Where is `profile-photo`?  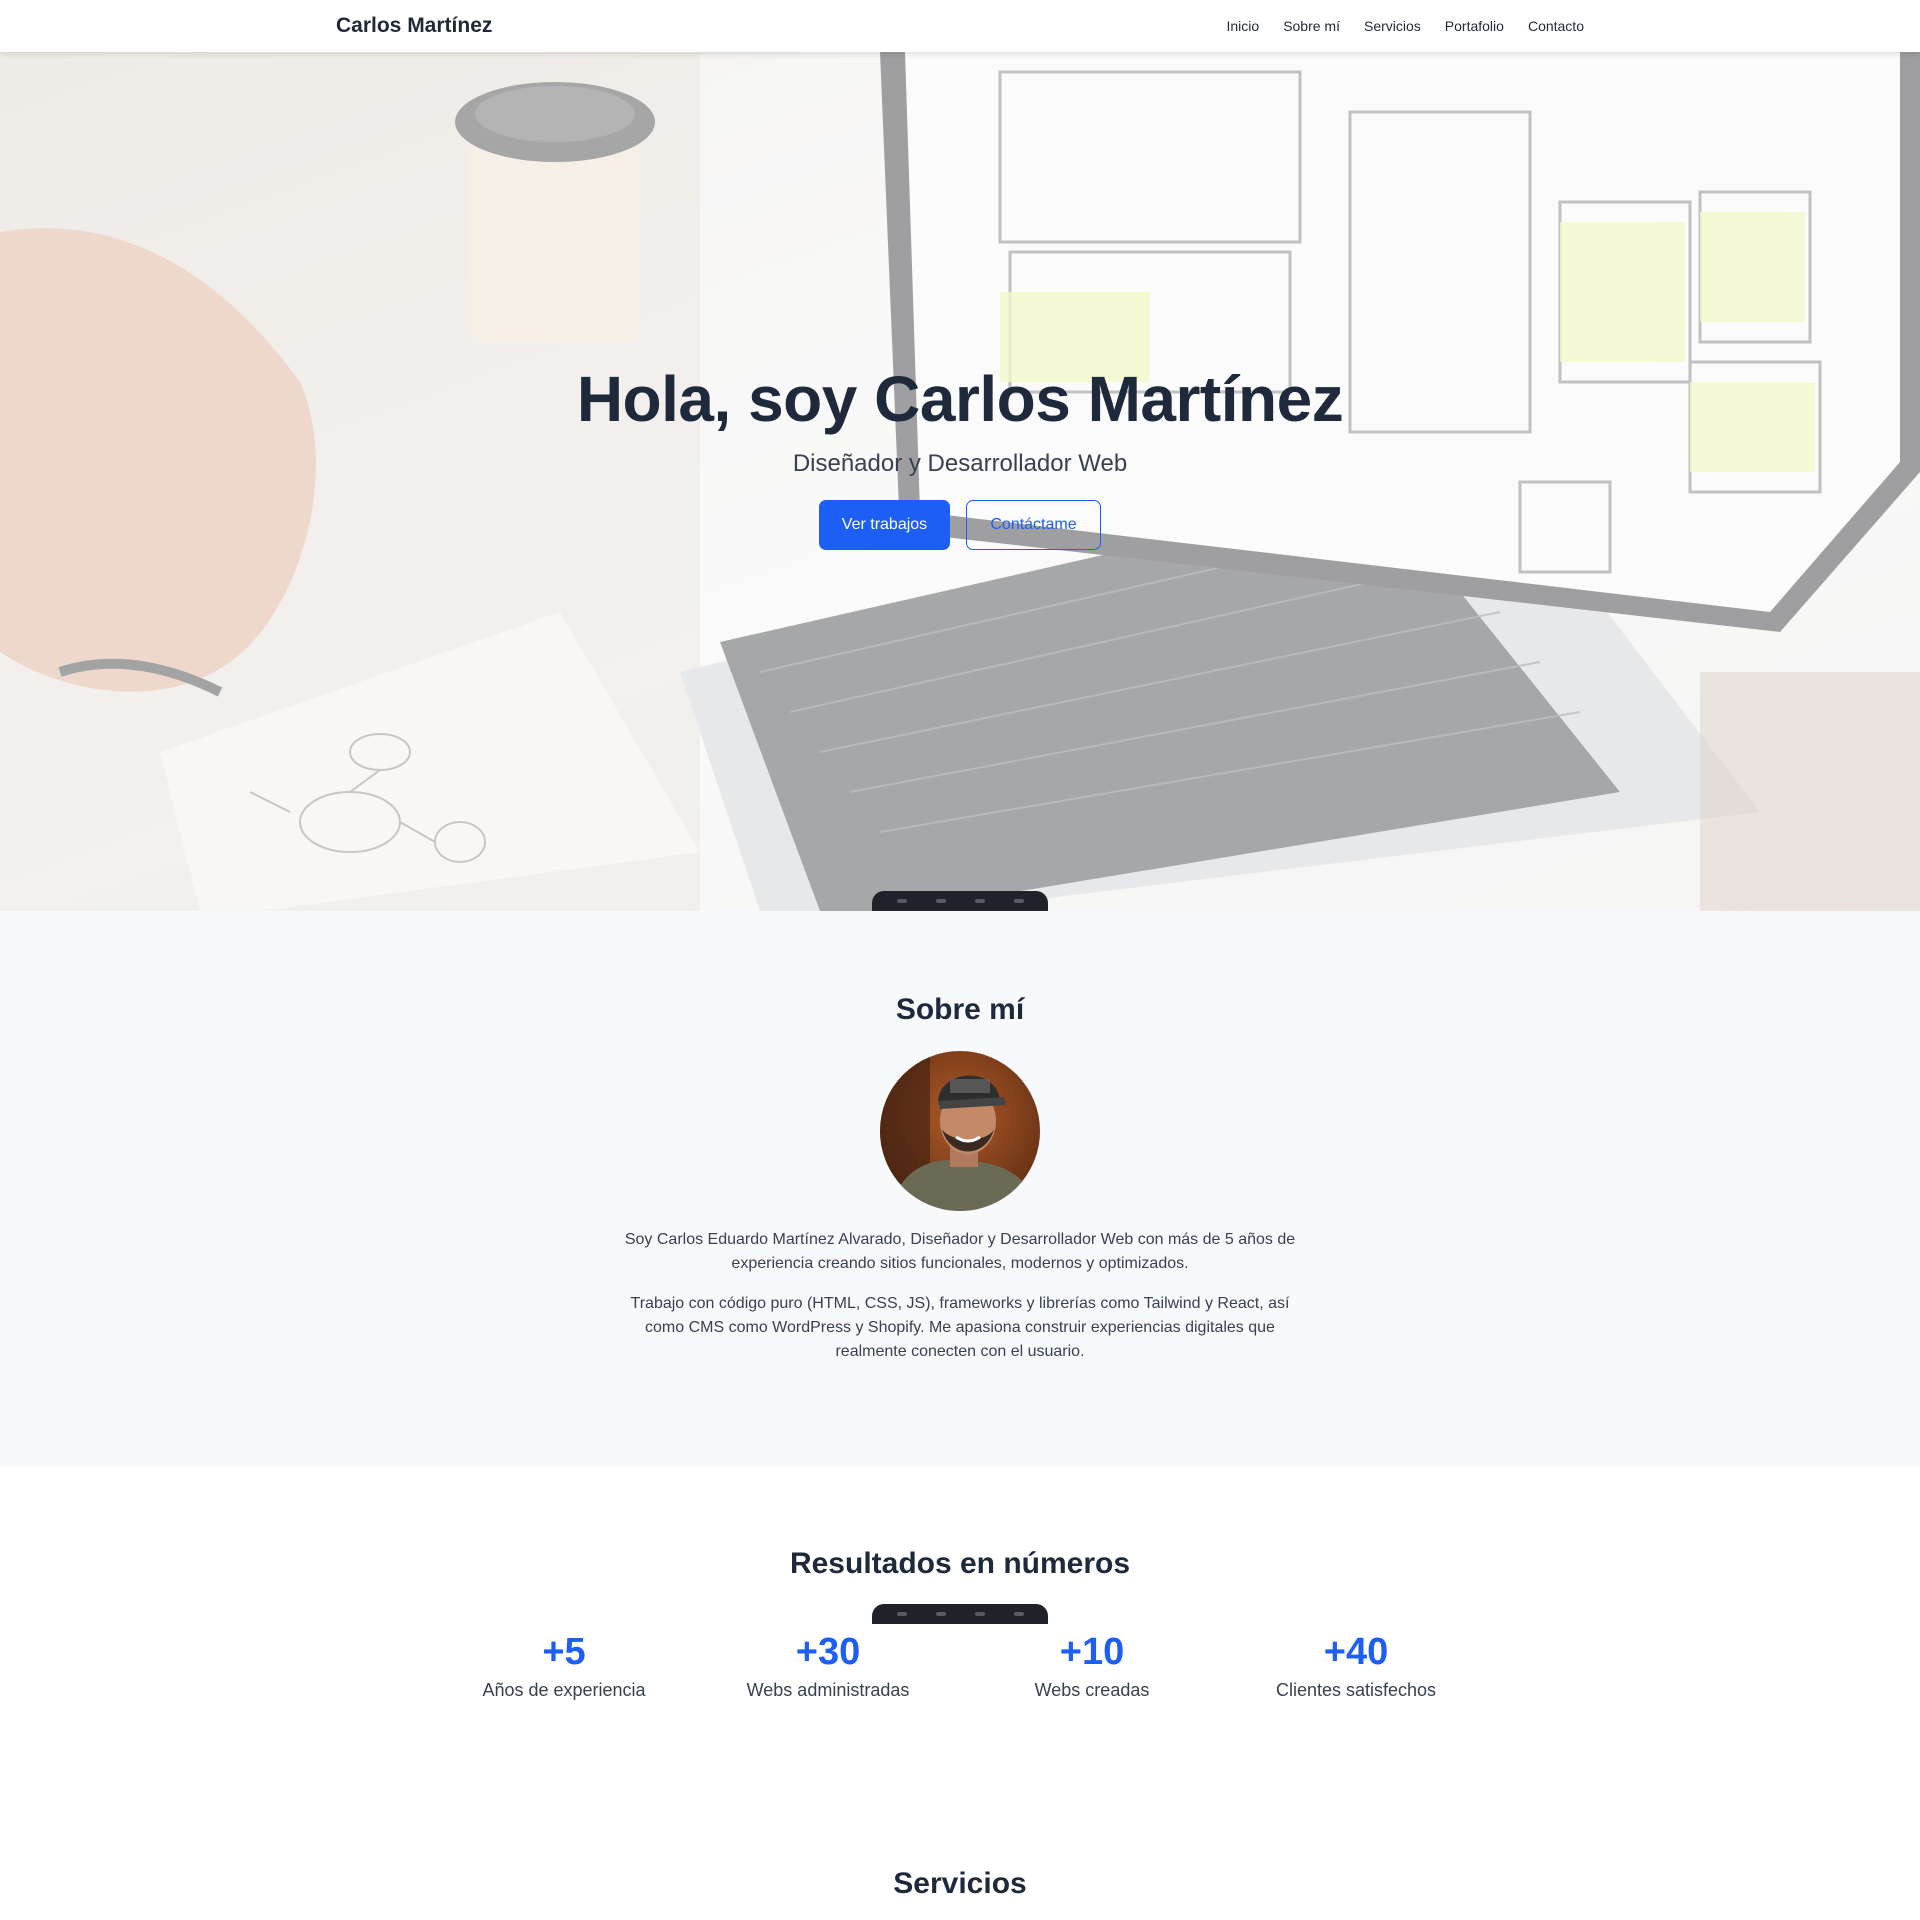 profile-photo is located at coordinates (960, 1131).